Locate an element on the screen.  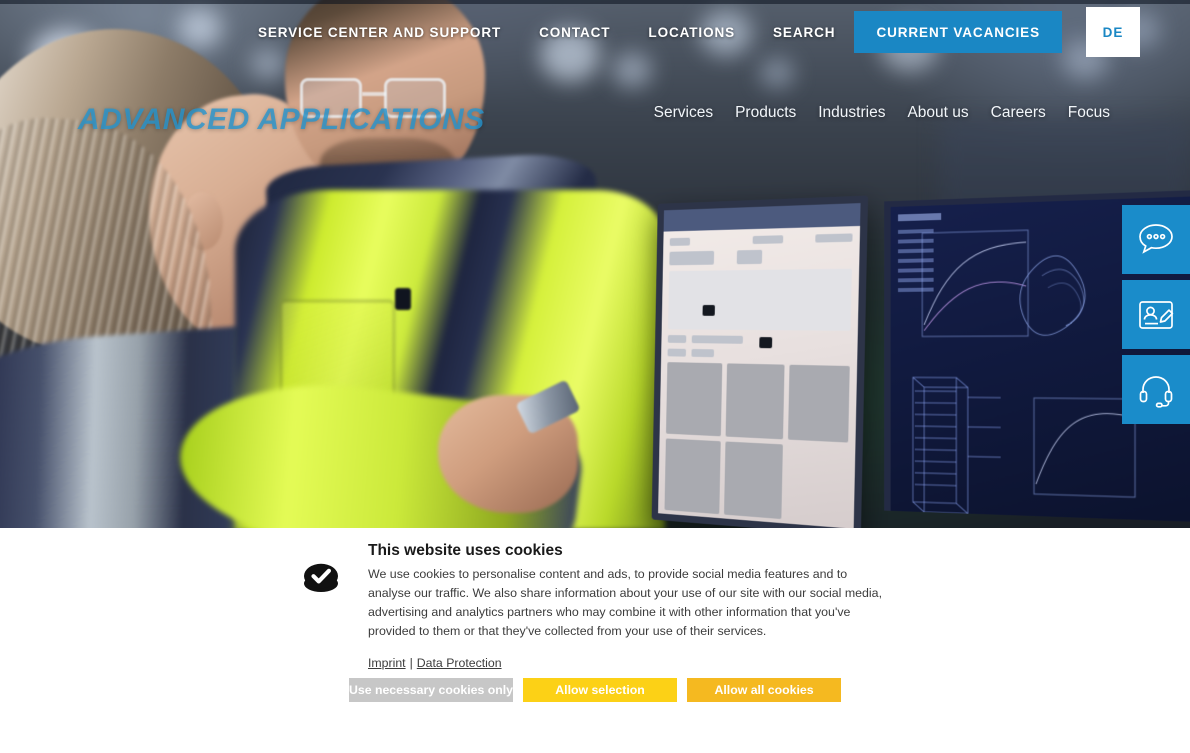
site-logo: ADVANCED APPLICATIONS is located at coordinates (281, 120).